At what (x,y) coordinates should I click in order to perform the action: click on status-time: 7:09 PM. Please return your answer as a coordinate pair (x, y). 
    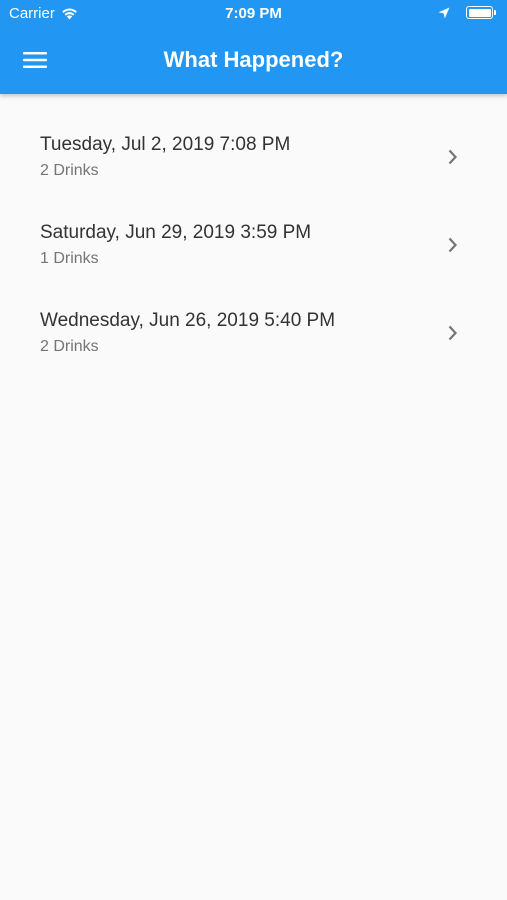
    Looking at the image, I should click on (253, 13).